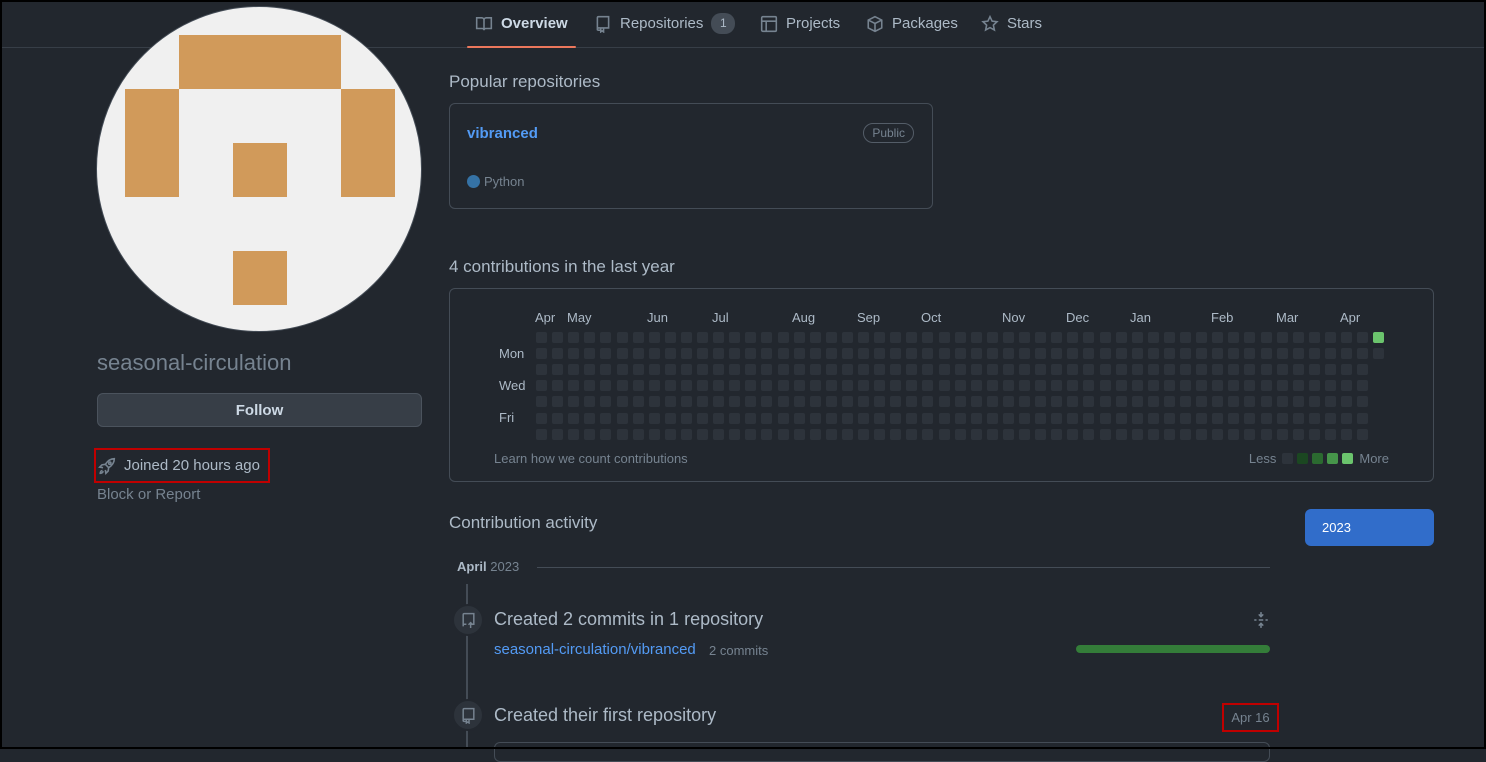  I want to click on avatar, so click(259, 169).